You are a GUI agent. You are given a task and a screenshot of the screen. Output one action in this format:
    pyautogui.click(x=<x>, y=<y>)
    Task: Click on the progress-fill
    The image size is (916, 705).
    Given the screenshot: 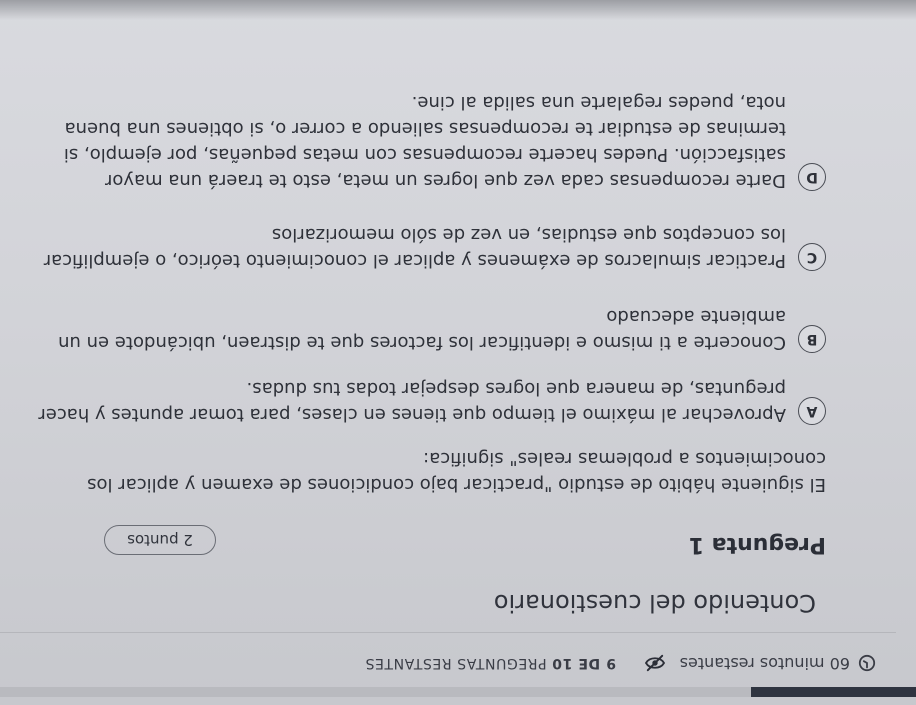 What is the action you would take?
    pyautogui.click(x=833, y=692)
    